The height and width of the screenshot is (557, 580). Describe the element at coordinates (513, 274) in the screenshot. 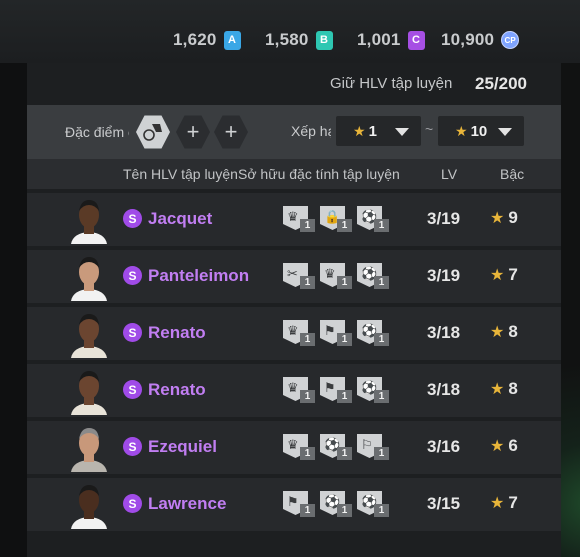

I see `coach-grade-value: 7` at that location.